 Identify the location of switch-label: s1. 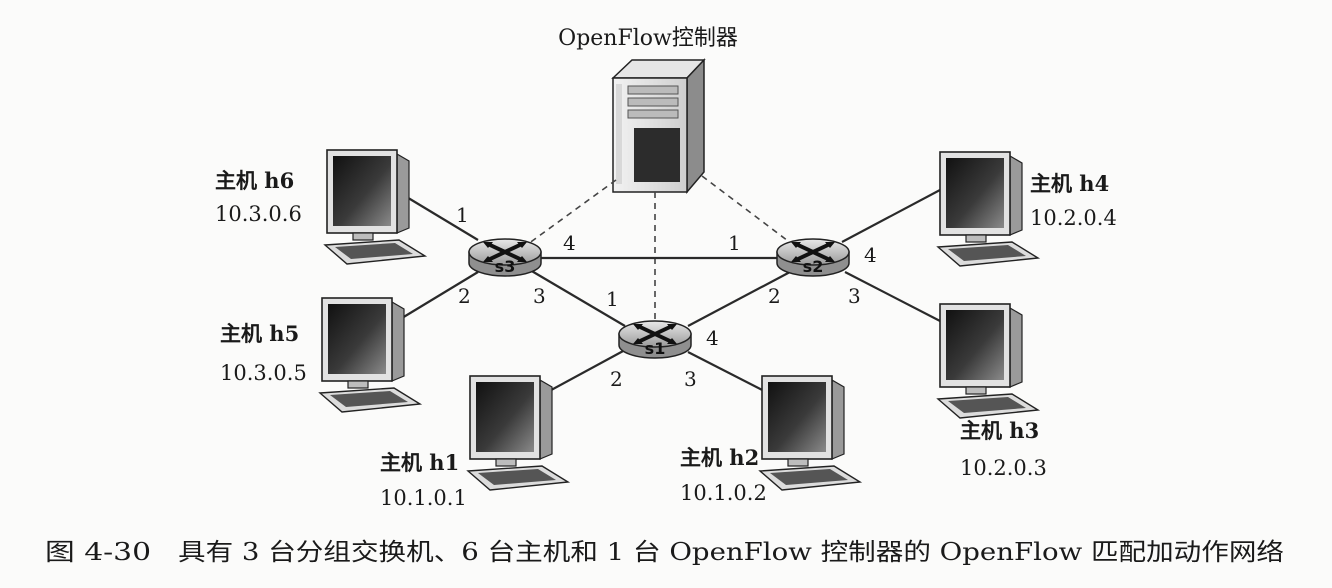
(655, 348).